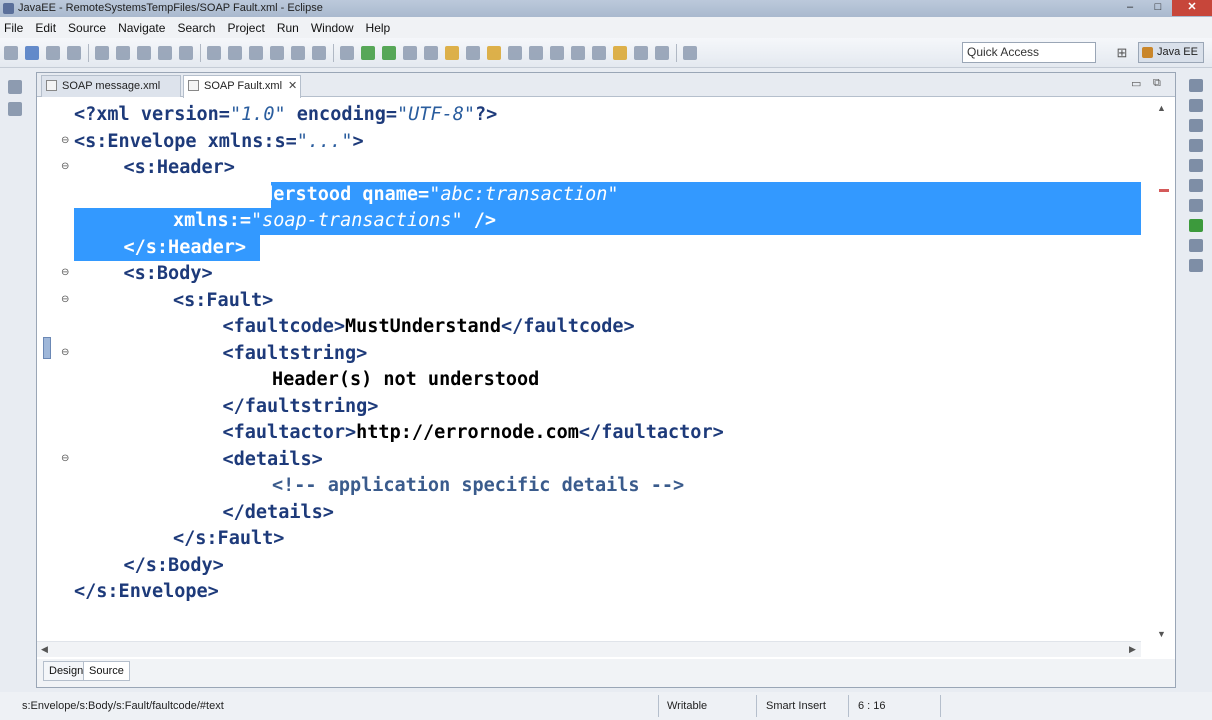 This screenshot has height=720, width=1212. What do you see at coordinates (1196, 125) in the screenshot?
I see `task-list-icon` at bounding box center [1196, 125].